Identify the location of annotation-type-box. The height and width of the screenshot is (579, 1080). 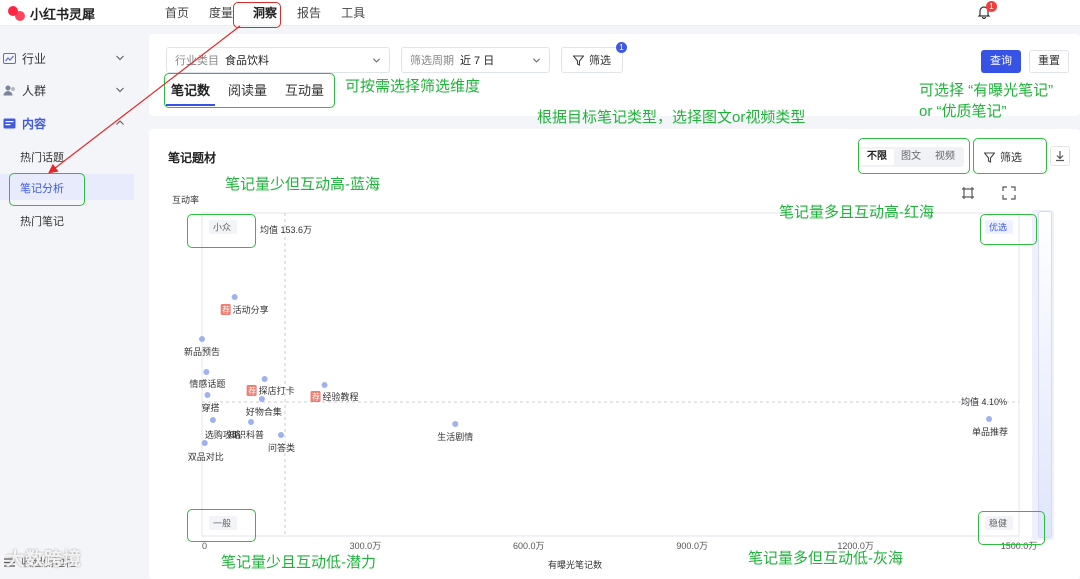
(914, 156).